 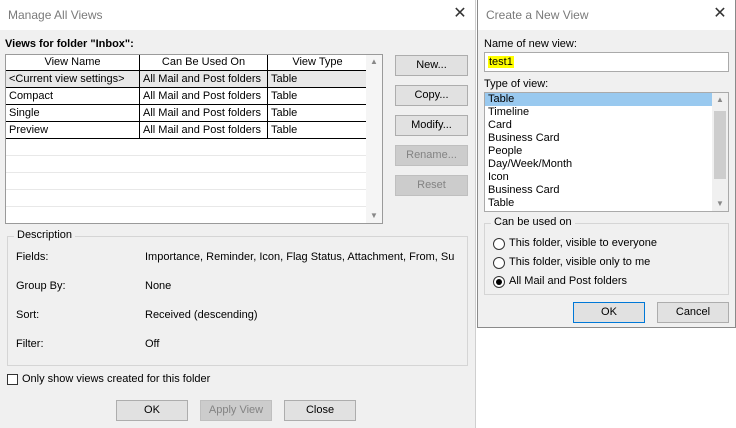 I want to click on group-by-label: Group By:, so click(x=41, y=286).